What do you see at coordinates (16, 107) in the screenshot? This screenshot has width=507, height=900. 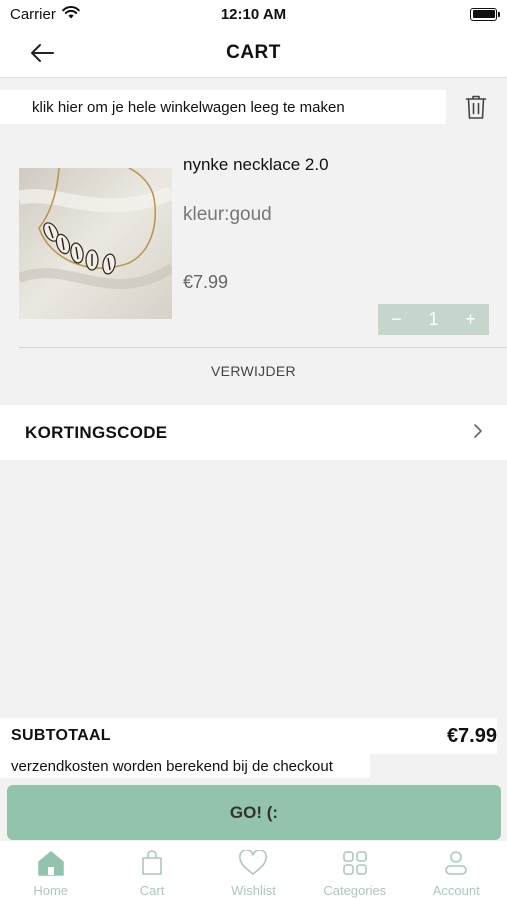 I see `clear-cart-spacer` at bounding box center [16, 107].